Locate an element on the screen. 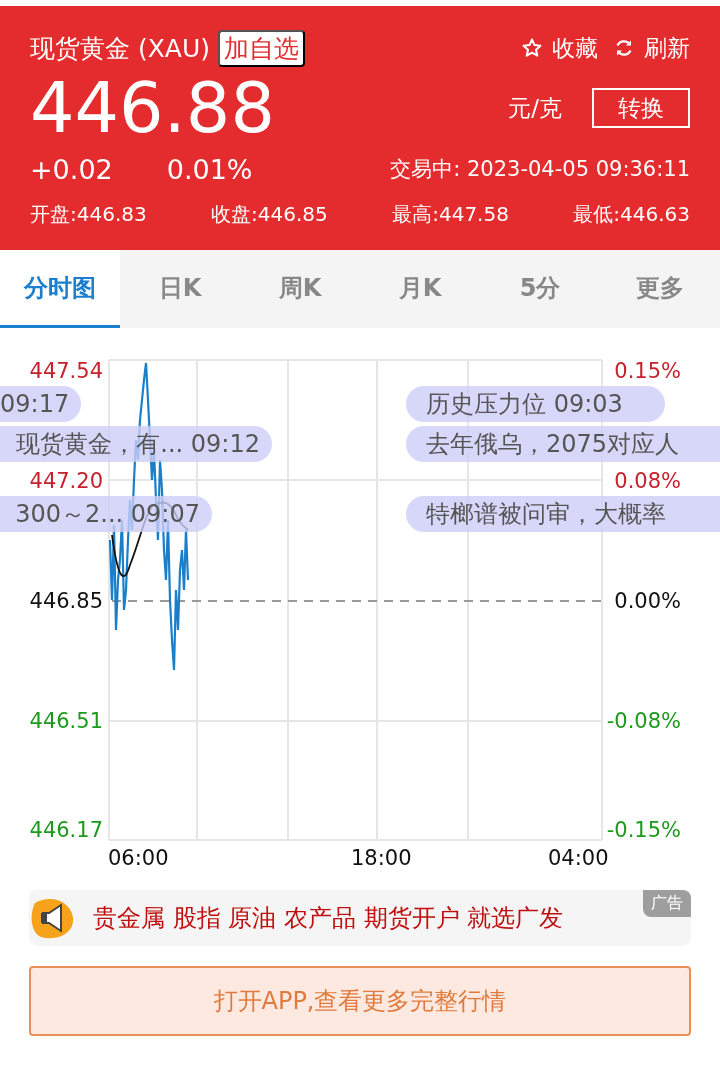 This screenshot has height=1067, width=720. price-stat: 最低:446.63 is located at coordinates (631, 214).